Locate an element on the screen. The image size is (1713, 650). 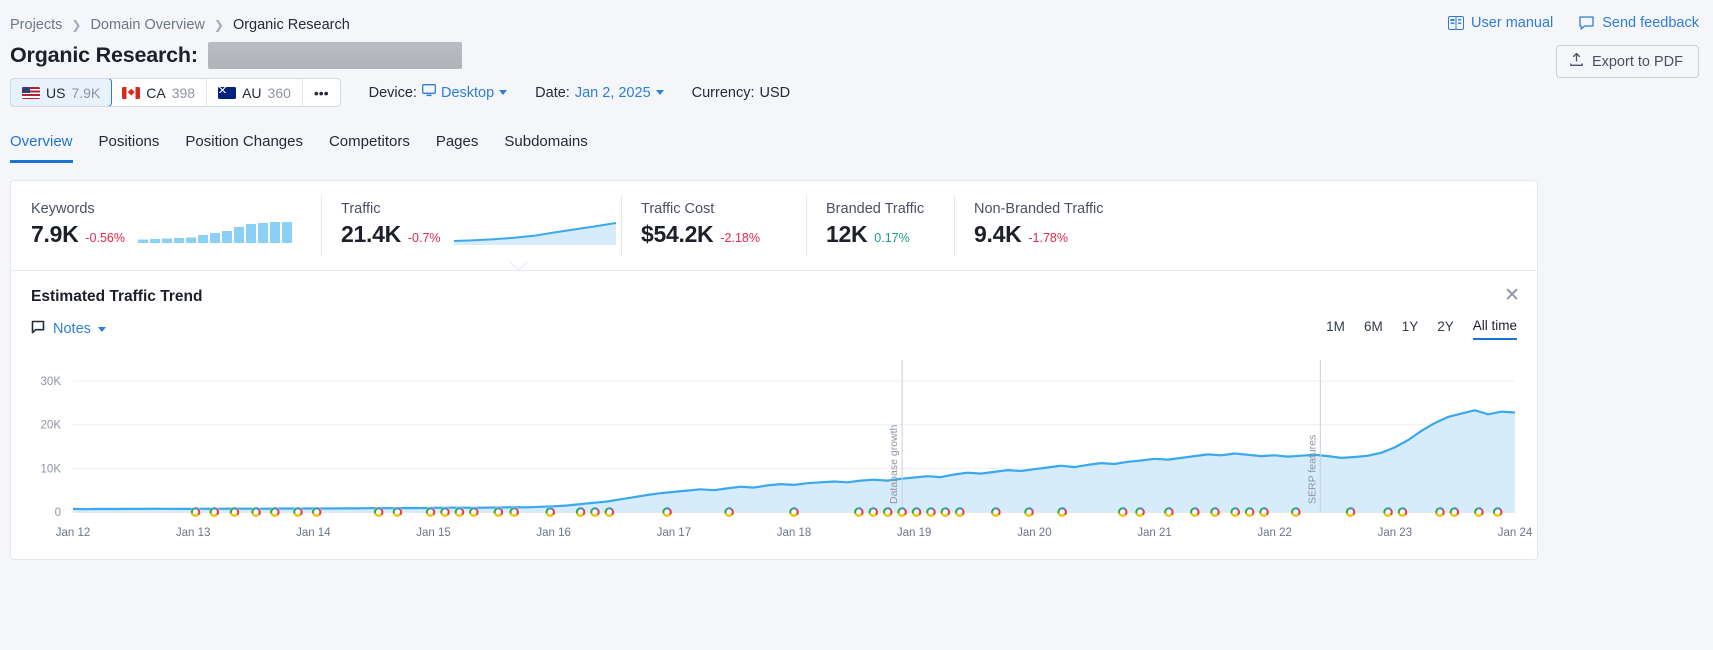
x-axis-tick-label: Jan 21 is located at coordinates (1154, 533).